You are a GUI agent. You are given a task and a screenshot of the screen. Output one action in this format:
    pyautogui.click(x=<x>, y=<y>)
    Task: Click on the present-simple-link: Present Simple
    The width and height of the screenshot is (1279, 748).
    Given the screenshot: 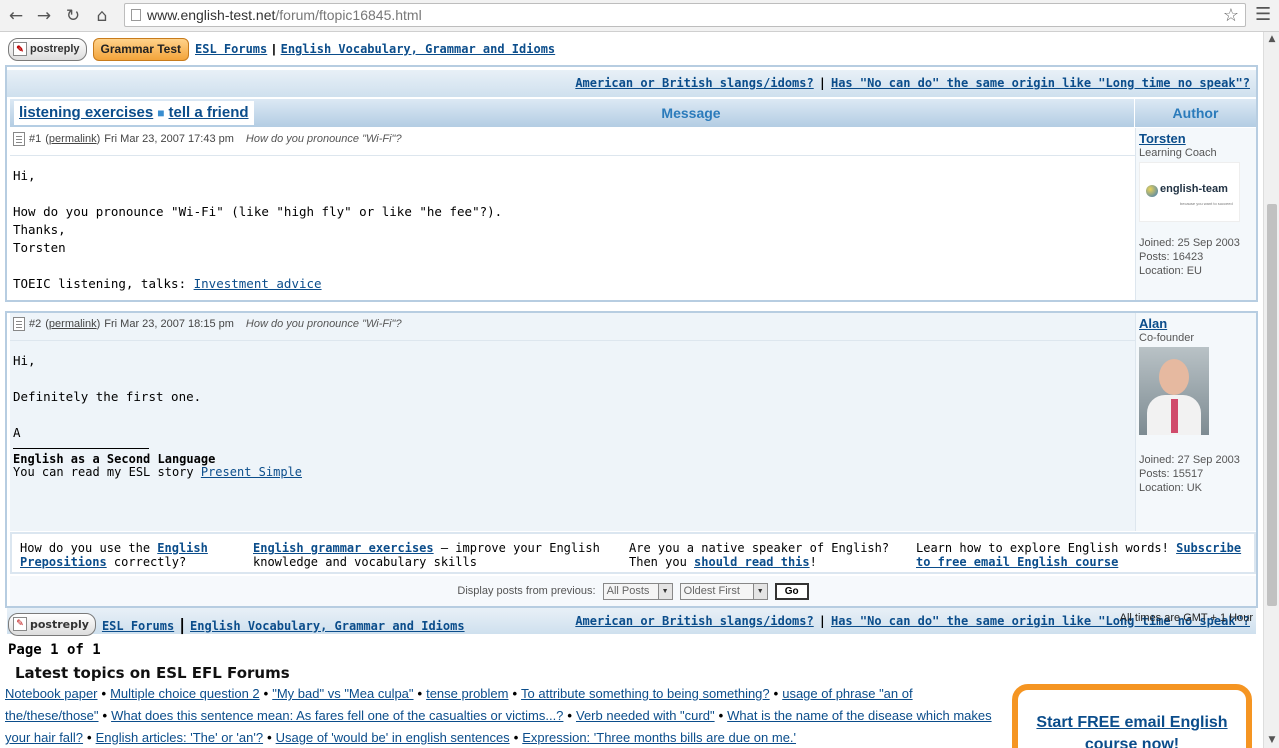 What is the action you would take?
    pyautogui.click(x=251, y=472)
    